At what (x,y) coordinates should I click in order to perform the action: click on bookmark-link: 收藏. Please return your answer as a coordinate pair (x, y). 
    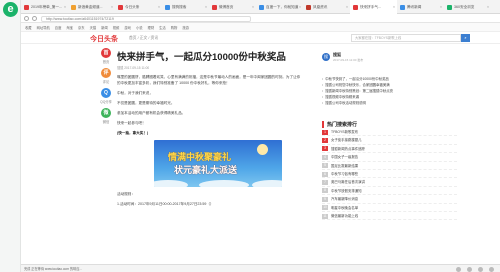
    Looking at the image, I should click on (28, 27).